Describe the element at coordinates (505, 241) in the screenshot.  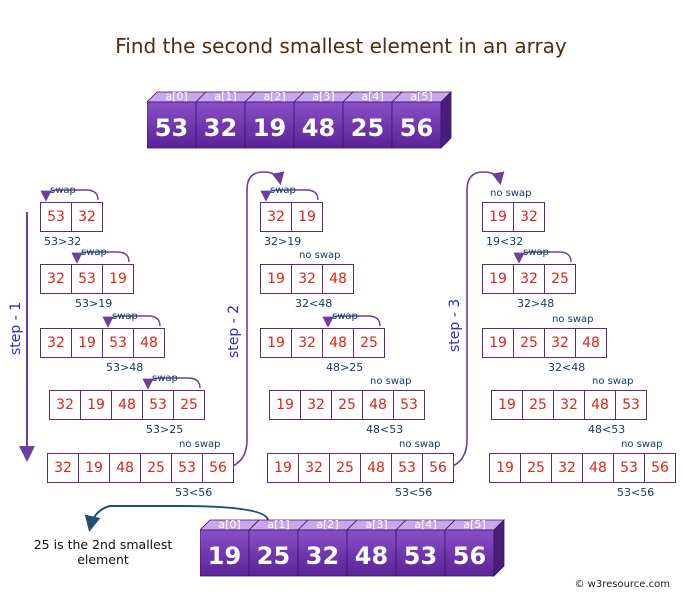
I see `comparison-label: 19<32` at that location.